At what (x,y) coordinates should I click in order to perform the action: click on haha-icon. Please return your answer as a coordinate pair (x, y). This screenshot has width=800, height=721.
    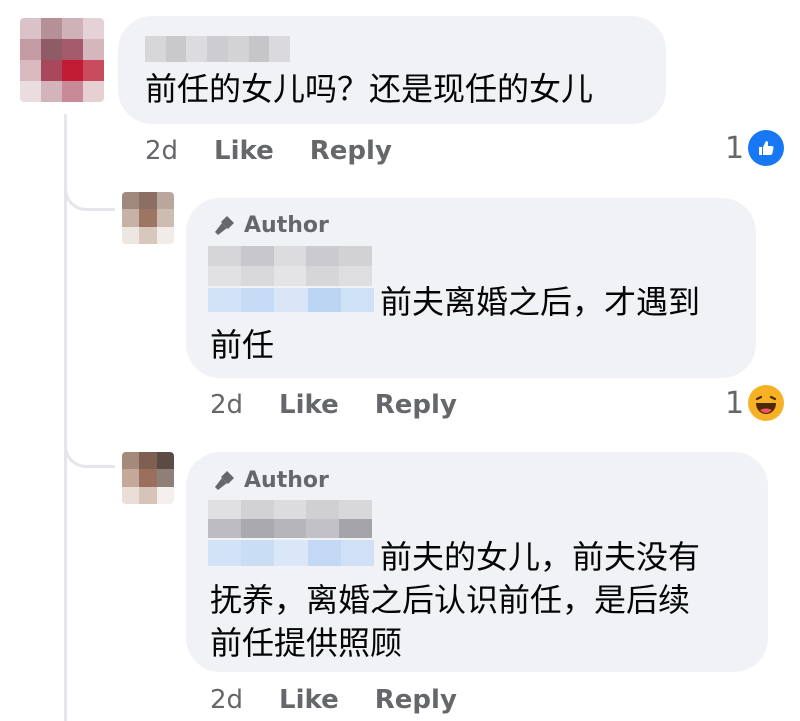
    Looking at the image, I should click on (766, 403).